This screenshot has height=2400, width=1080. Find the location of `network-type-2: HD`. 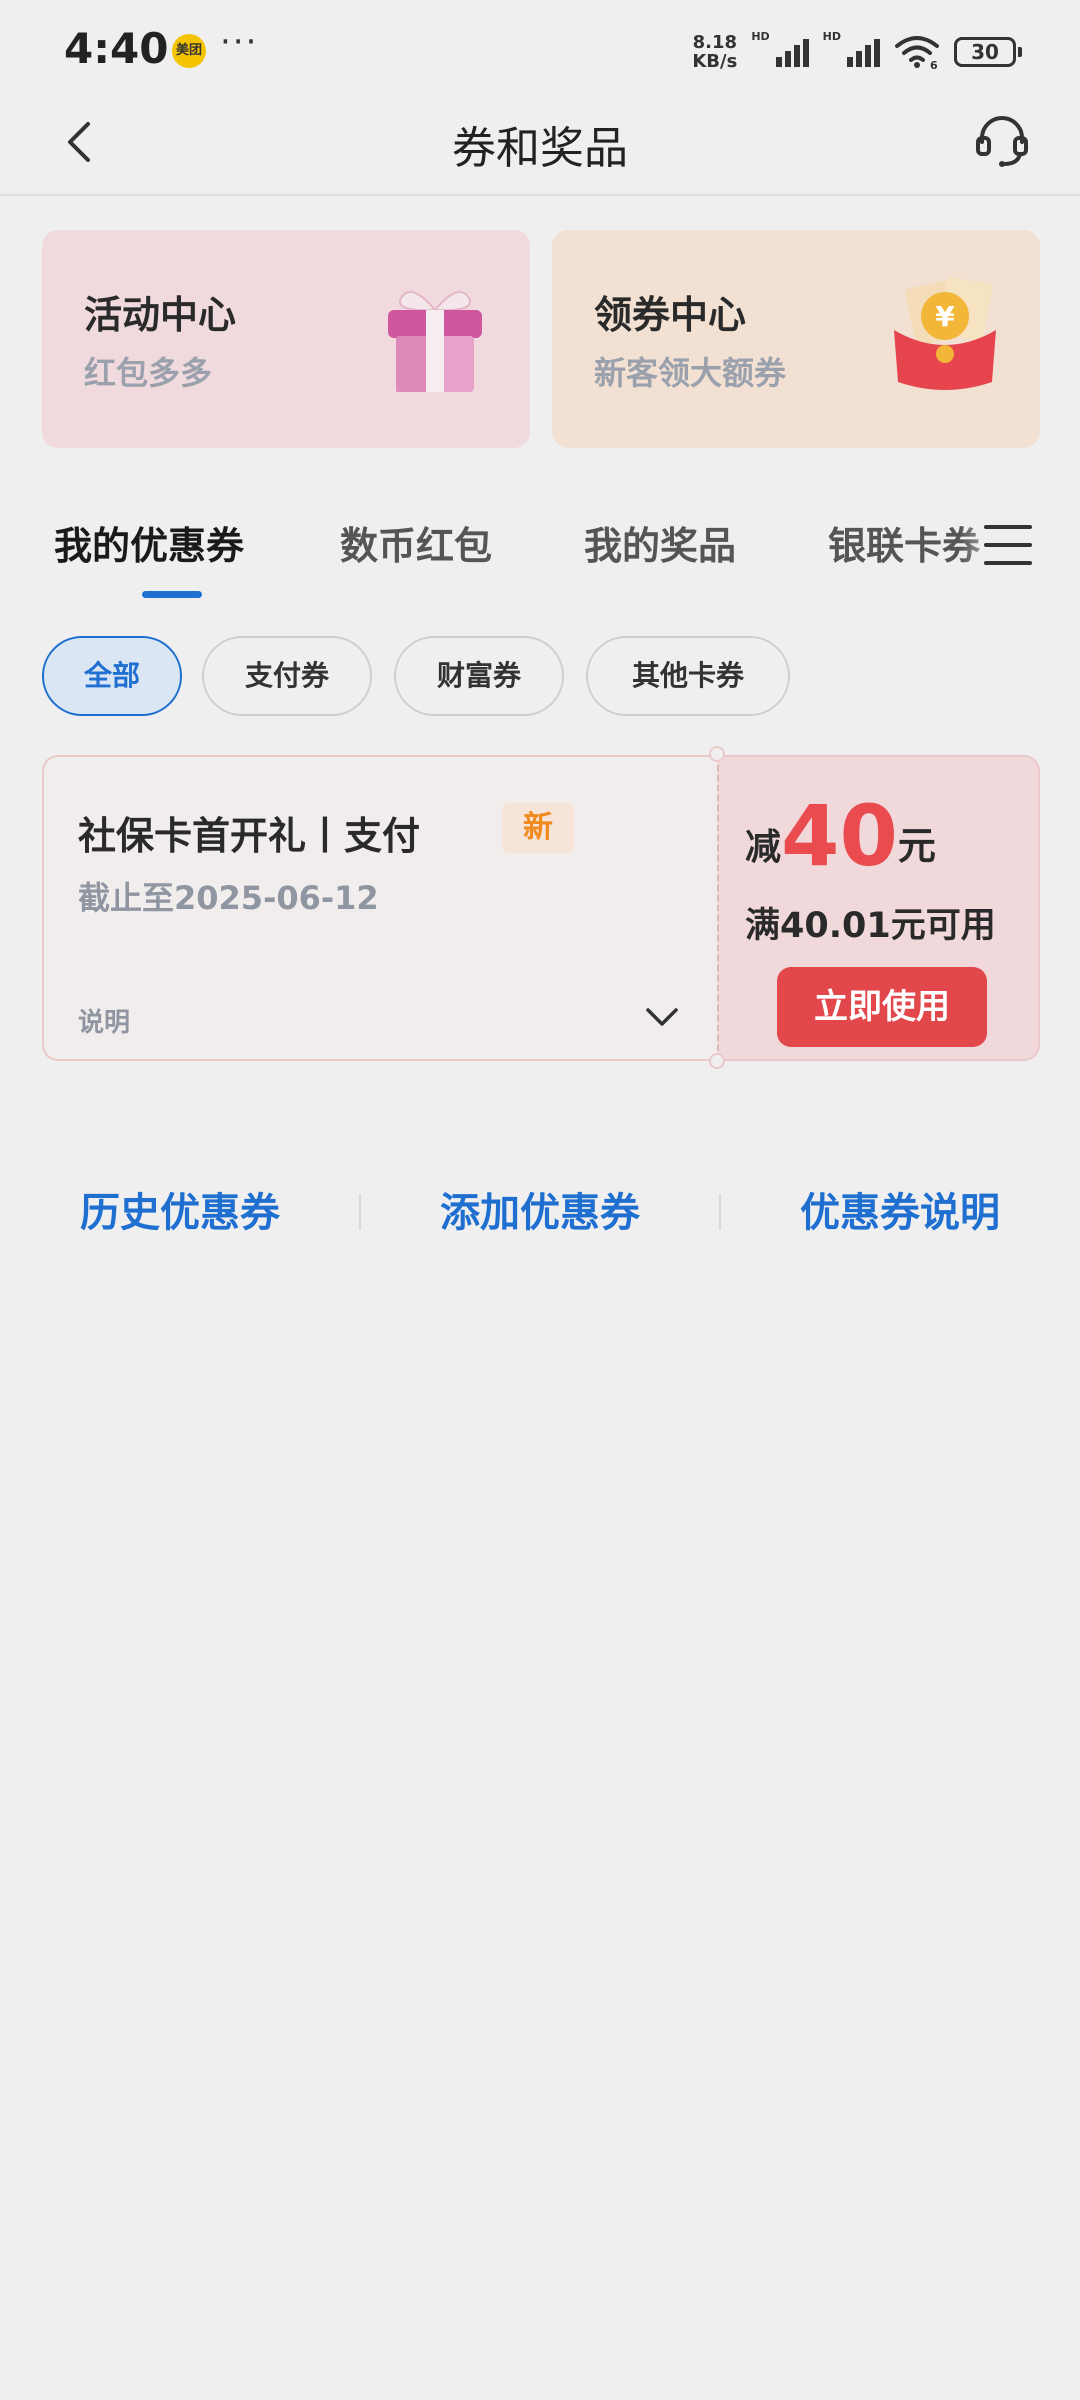

network-type-2: HD is located at coordinates (831, 36).